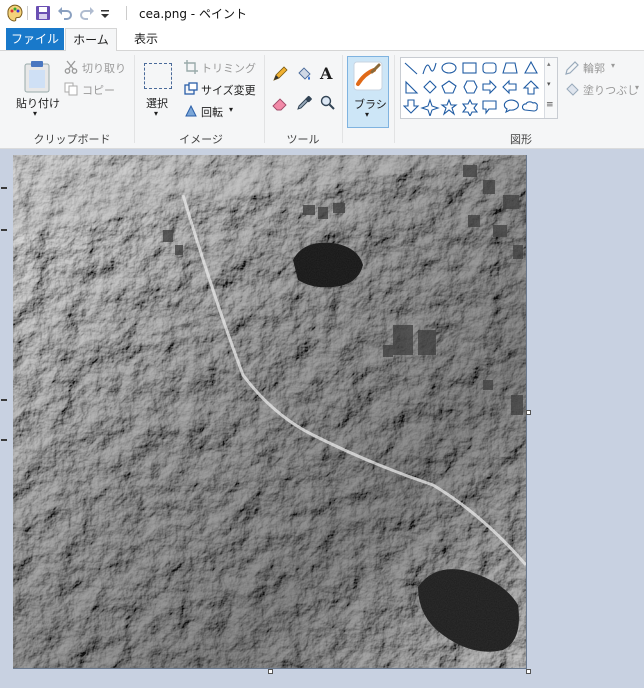 Image resolution: width=644 pixels, height=688 pixels. I want to click on ribbon: 貼り付け ▾ 切り取り コピー クリップボード 選択 ▾ トリミング サイズ変更, so click(322, 100).